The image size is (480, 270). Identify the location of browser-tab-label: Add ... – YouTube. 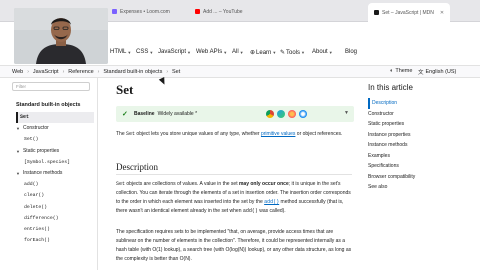
(223, 11).